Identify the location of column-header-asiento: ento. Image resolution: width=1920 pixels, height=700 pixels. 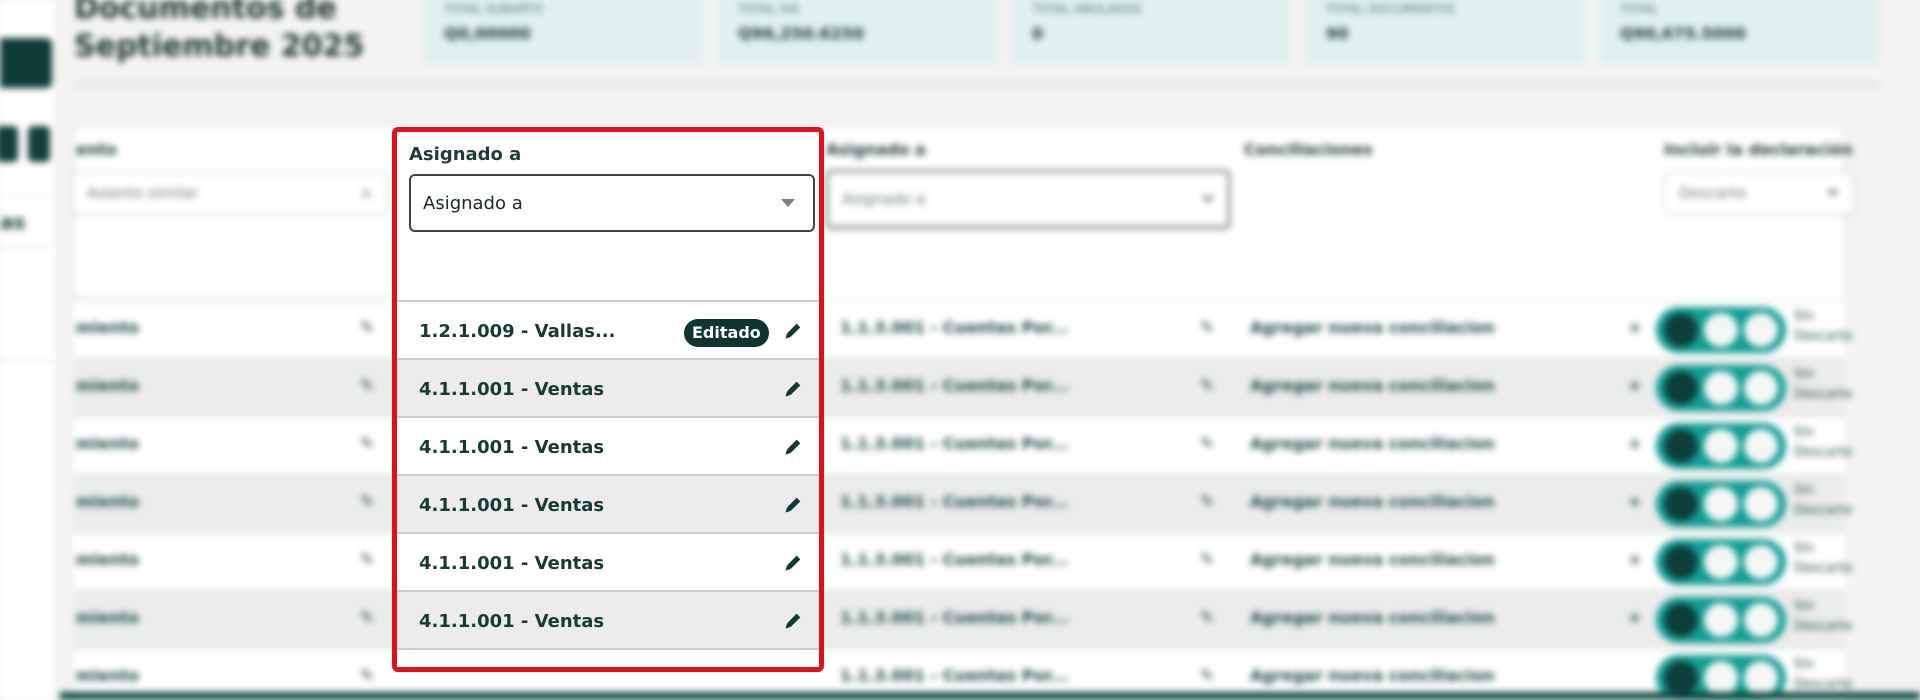
(96, 149).